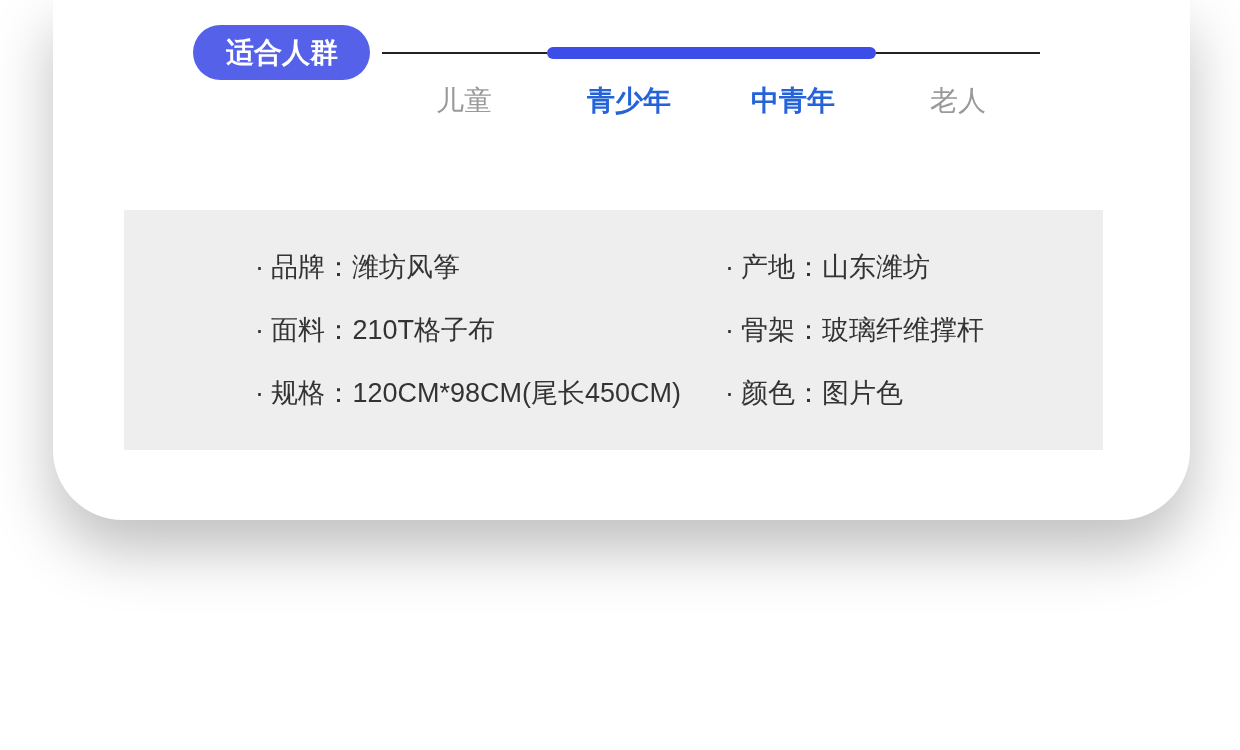 The height and width of the screenshot is (750, 1240). I want to click on spec-item: · 骨架：玻璃纤维撑杆, so click(855, 330).